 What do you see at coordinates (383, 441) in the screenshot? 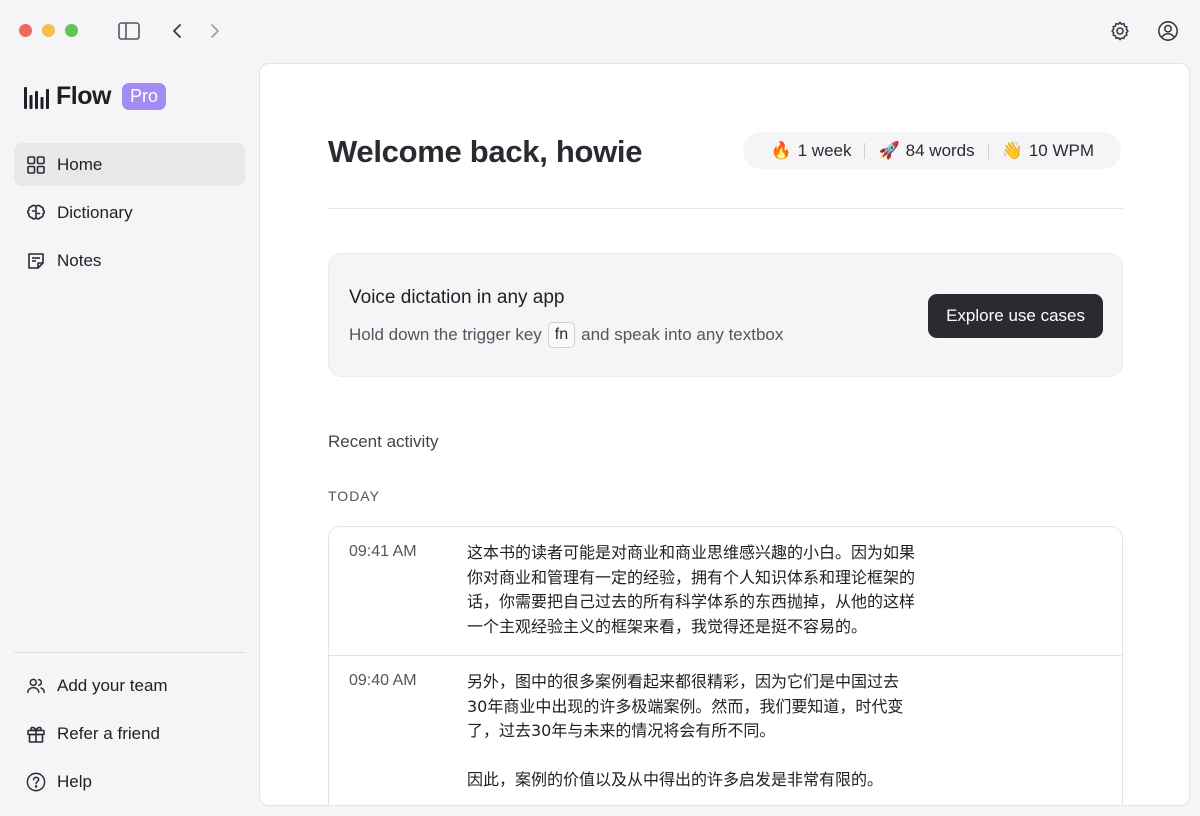
I see `recent-activity-heading: Recent activity` at bounding box center [383, 441].